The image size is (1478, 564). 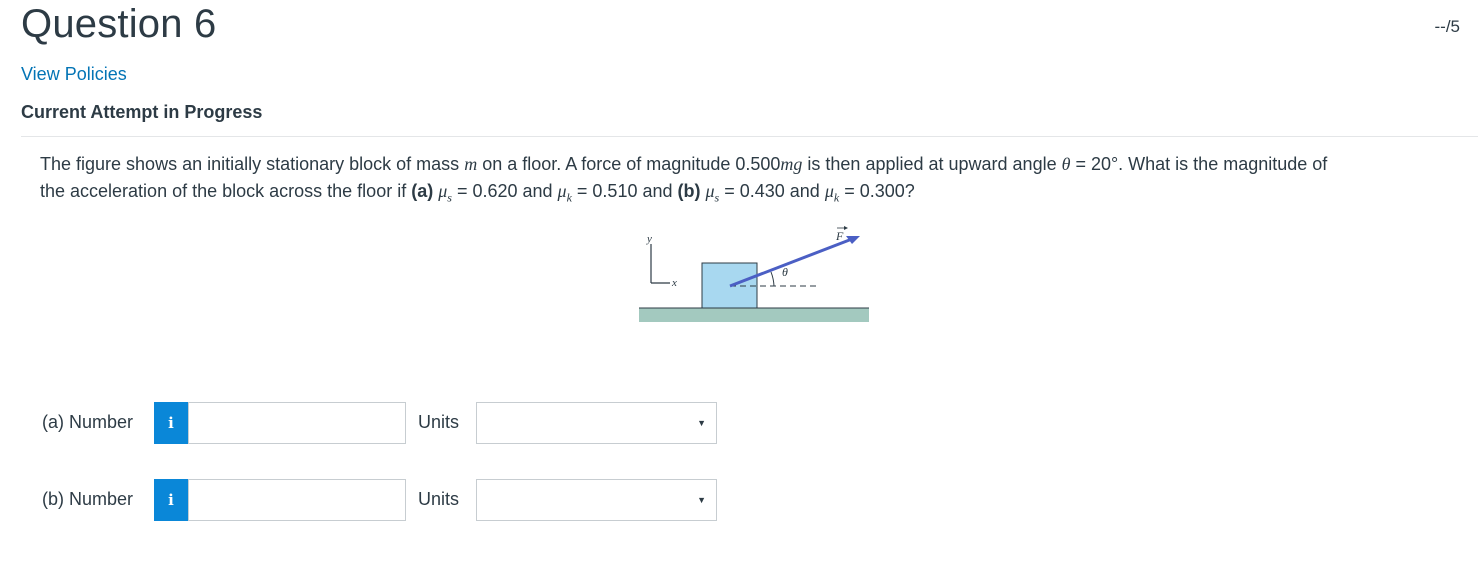 I want to click on answer-label-a: (a) Number, so click(x=88, y=422).